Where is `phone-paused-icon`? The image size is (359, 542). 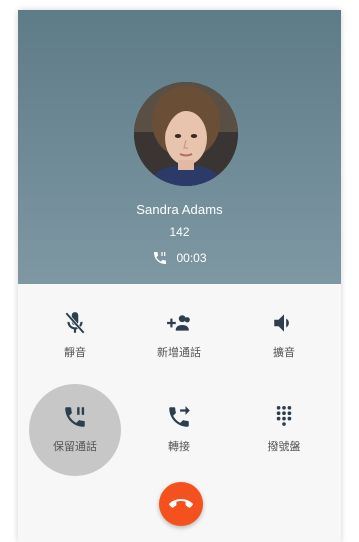
phone-paused-icon is located at coordinates (75, 417).